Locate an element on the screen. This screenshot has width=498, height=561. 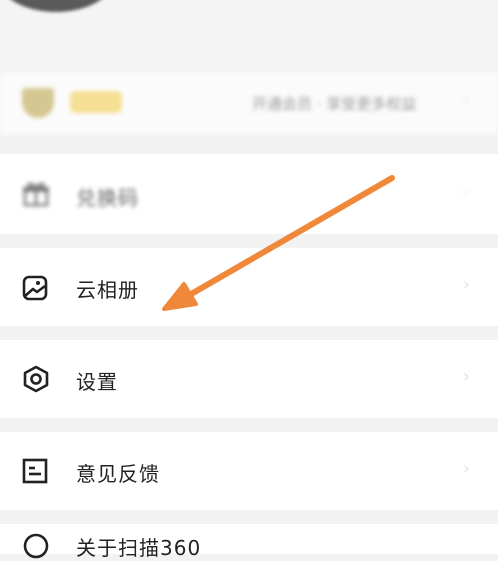
gift-icon is located at coordinates (36, 194).